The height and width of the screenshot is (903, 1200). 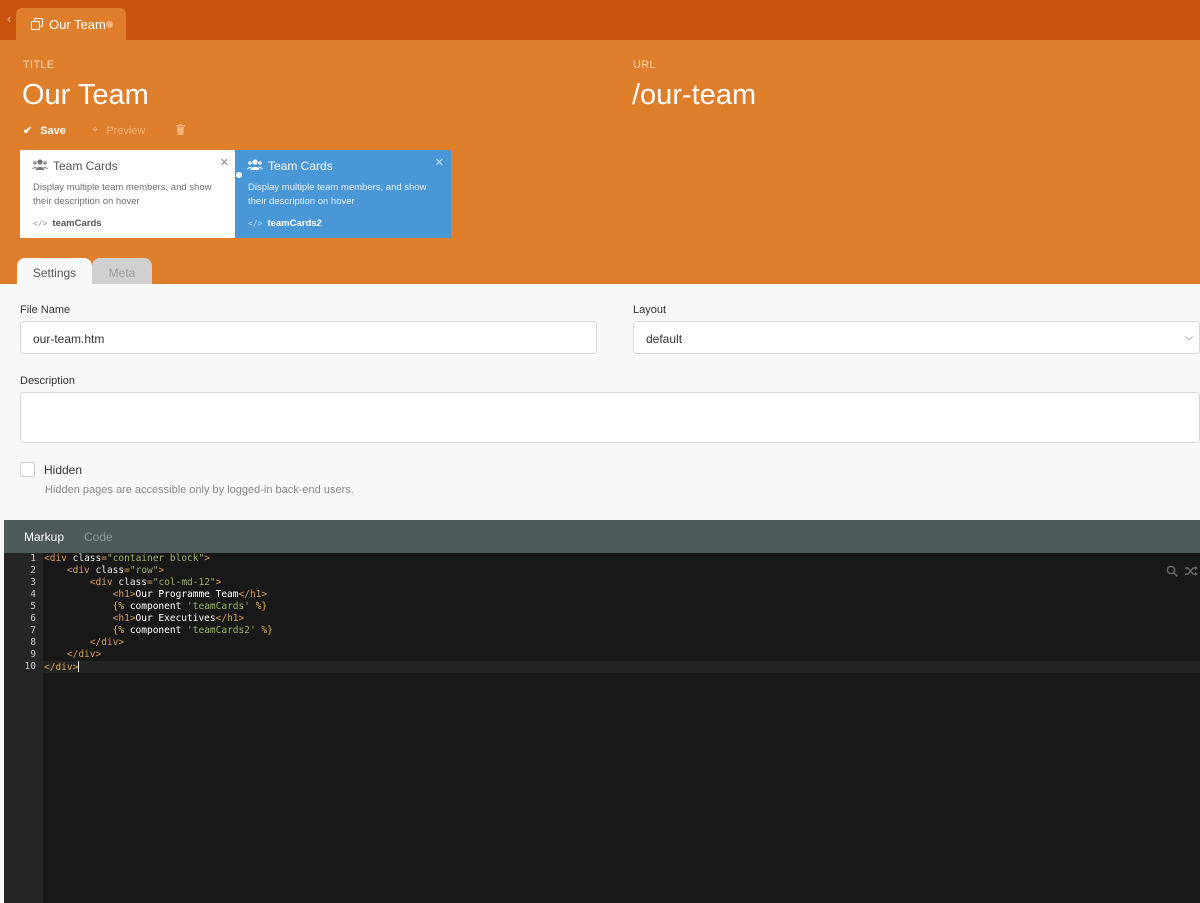 What do you see at coordinates (127, 558) in the screenshot?
I see `code-line: <div class="container block">` at bounding box center [127, 558].